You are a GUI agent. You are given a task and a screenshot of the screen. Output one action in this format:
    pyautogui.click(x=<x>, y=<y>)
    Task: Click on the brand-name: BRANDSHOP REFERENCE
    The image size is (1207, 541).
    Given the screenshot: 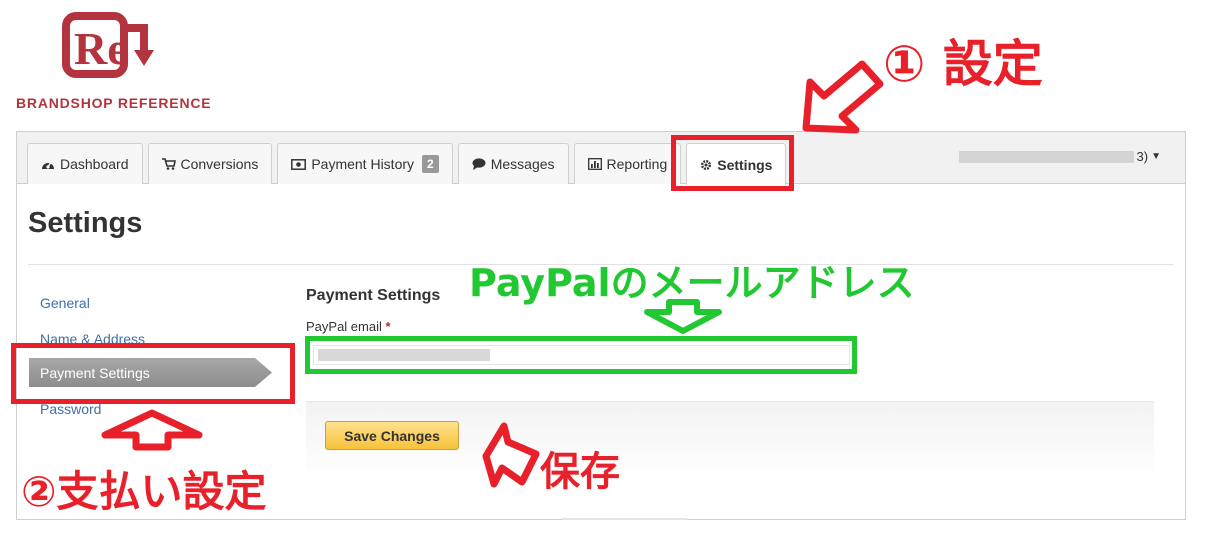 What is the action you would take?
    pyautogui.click(x=114, y=103)
    